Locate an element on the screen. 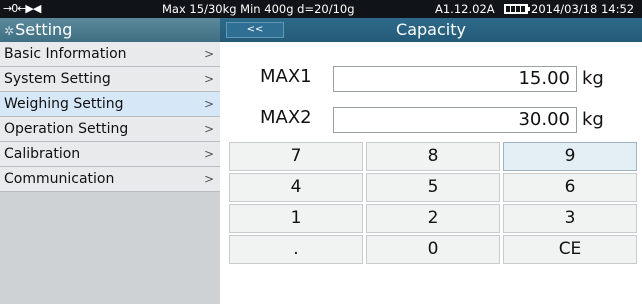 This screenshot has width=642, height=304. settings-header: ✲Setting is located at coordinates (110, 30).